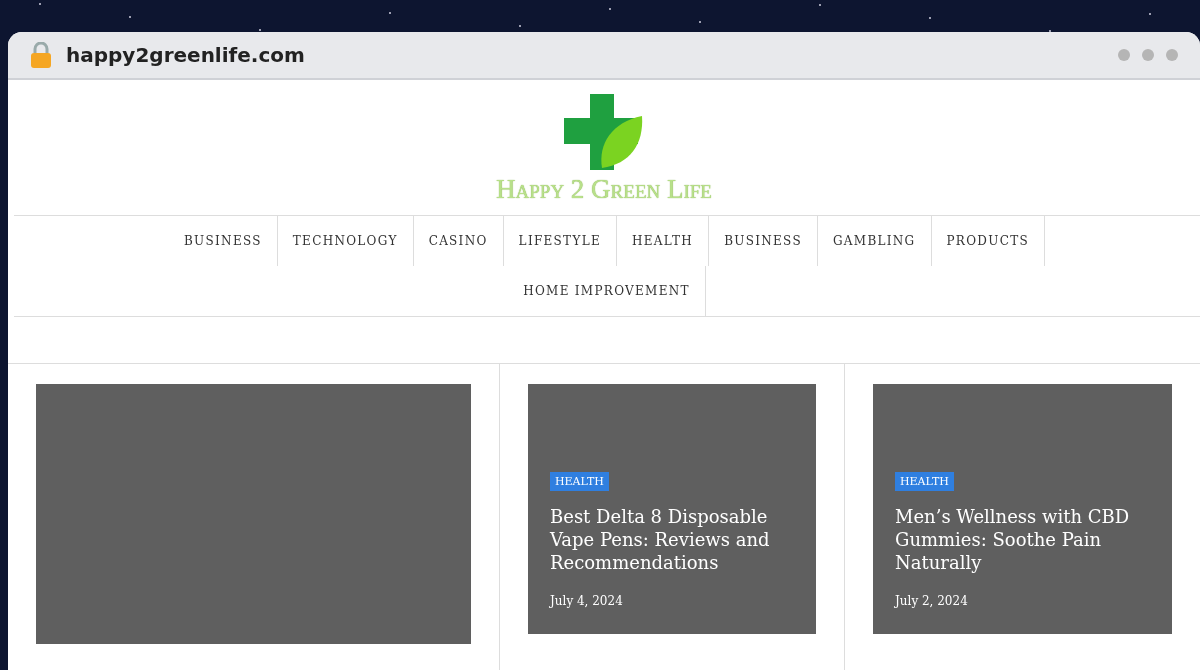 The image size is (1200, 670). What do you see at coordinates (607, 291) in the screenshot?
I see `nav-link: HOME IMPROVEMENT` at bounding box center [607, 291].